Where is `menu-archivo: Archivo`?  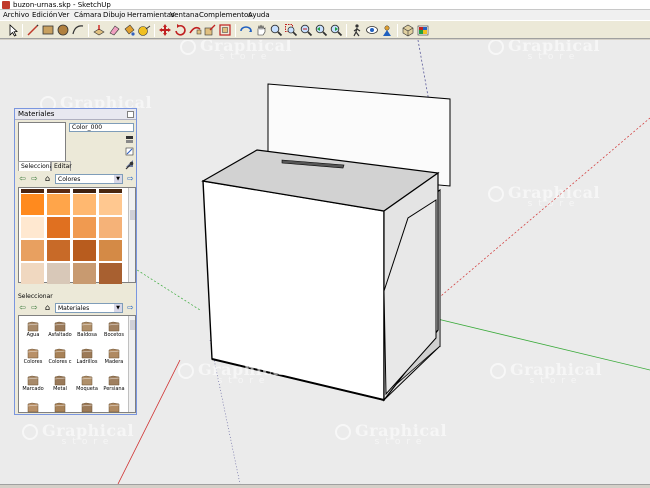
menu-archivo: Archivo is located at coordinates (16, 15).